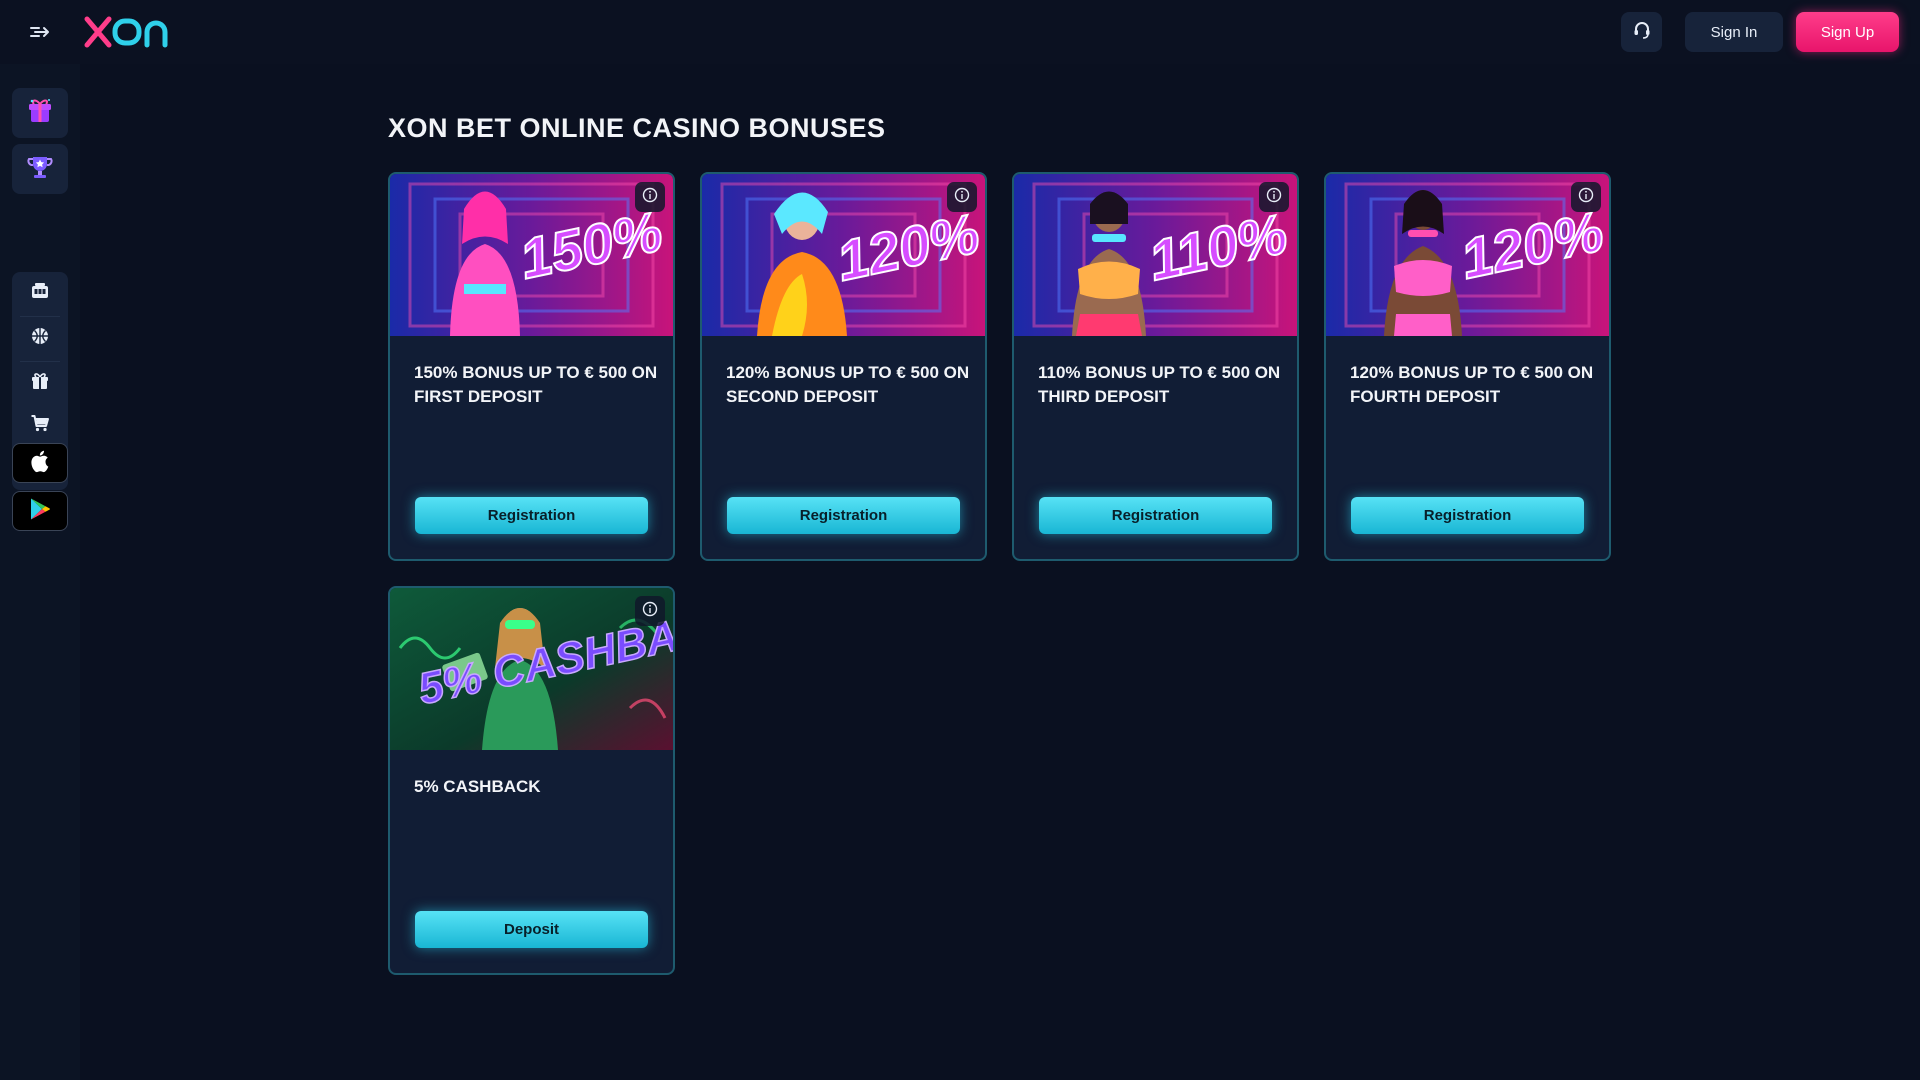 The height and width of the screenshot is (1080, 1920). What do you see at coordinates (477, 786) in the screenshot?
I see `bonus-card-title: 5% CASHBACK` at bounding box center [477, 786].